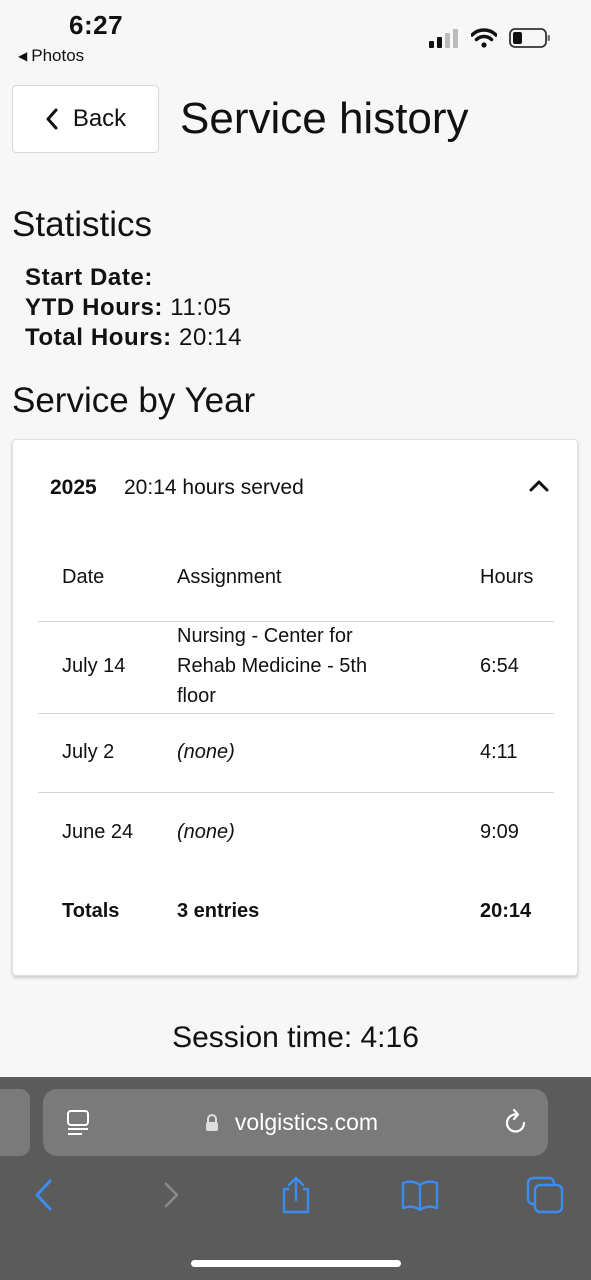 The width and height of the screenshot is (591, 1280). What do you see at coordinates (306, 1122) in the screenshot?
I see `url-text: volgistics.com` at bounding box center [306, 1122].